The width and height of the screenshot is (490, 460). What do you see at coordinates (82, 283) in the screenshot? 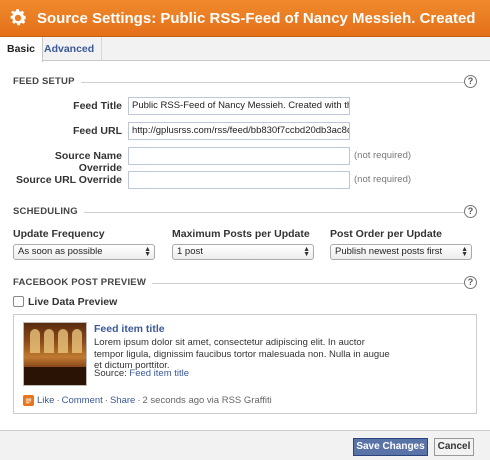
I see `post-preview-heading: FACEBOOK POST PREVIEW` at bounding box center [82, 283].